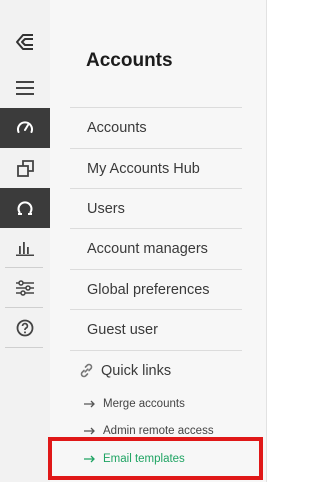 This screenshot has height=482, width=320. Describe the element at coordinates (158, 431) in the screenshot. I see `quick-link-label: Admin remote access` at that location.